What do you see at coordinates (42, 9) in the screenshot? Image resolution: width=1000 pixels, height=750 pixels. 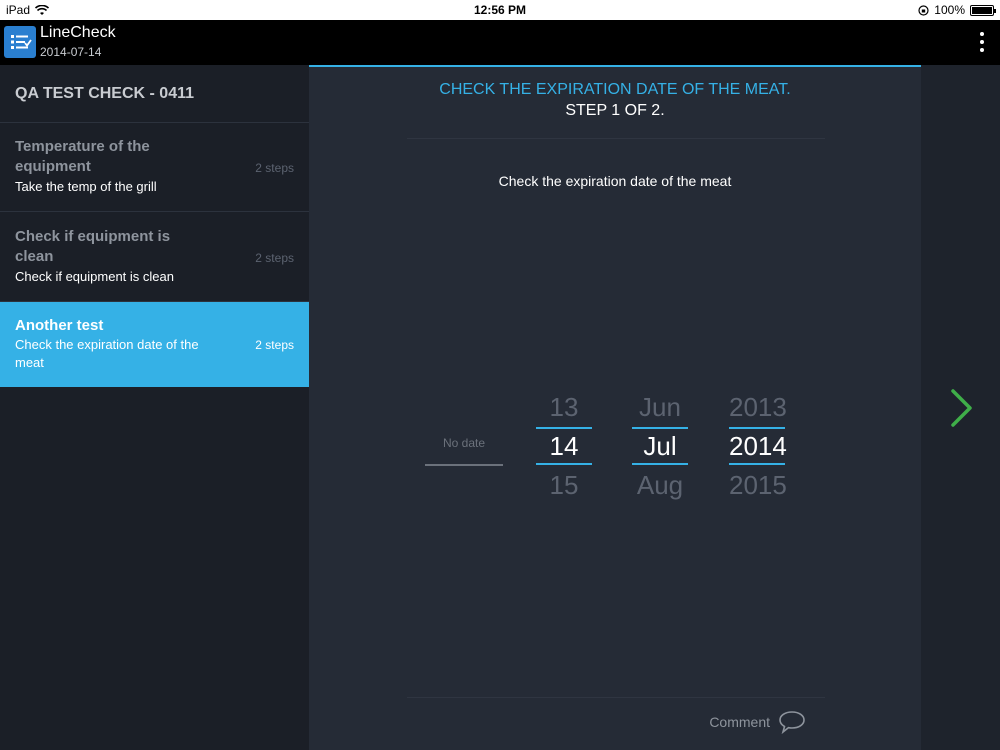 I see `wifi-icon` at bounding box center [42, 9].